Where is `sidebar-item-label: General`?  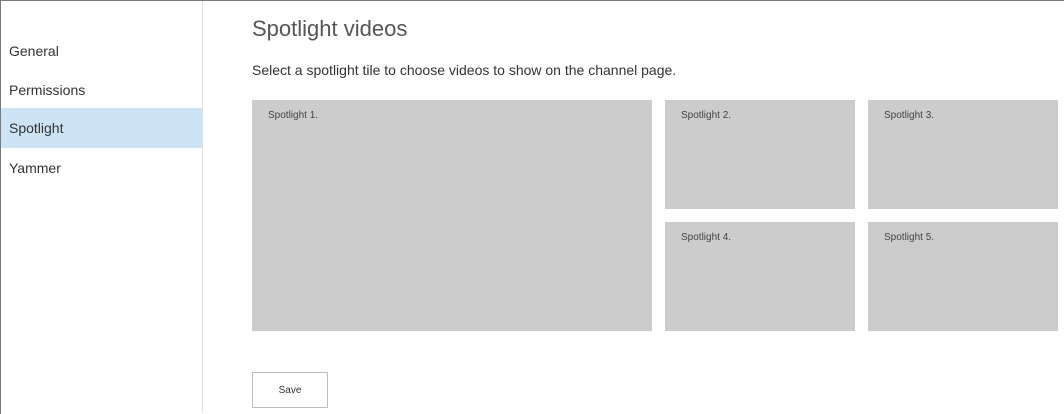 sidebar-item-label: General is located at coordinates (34, 51).